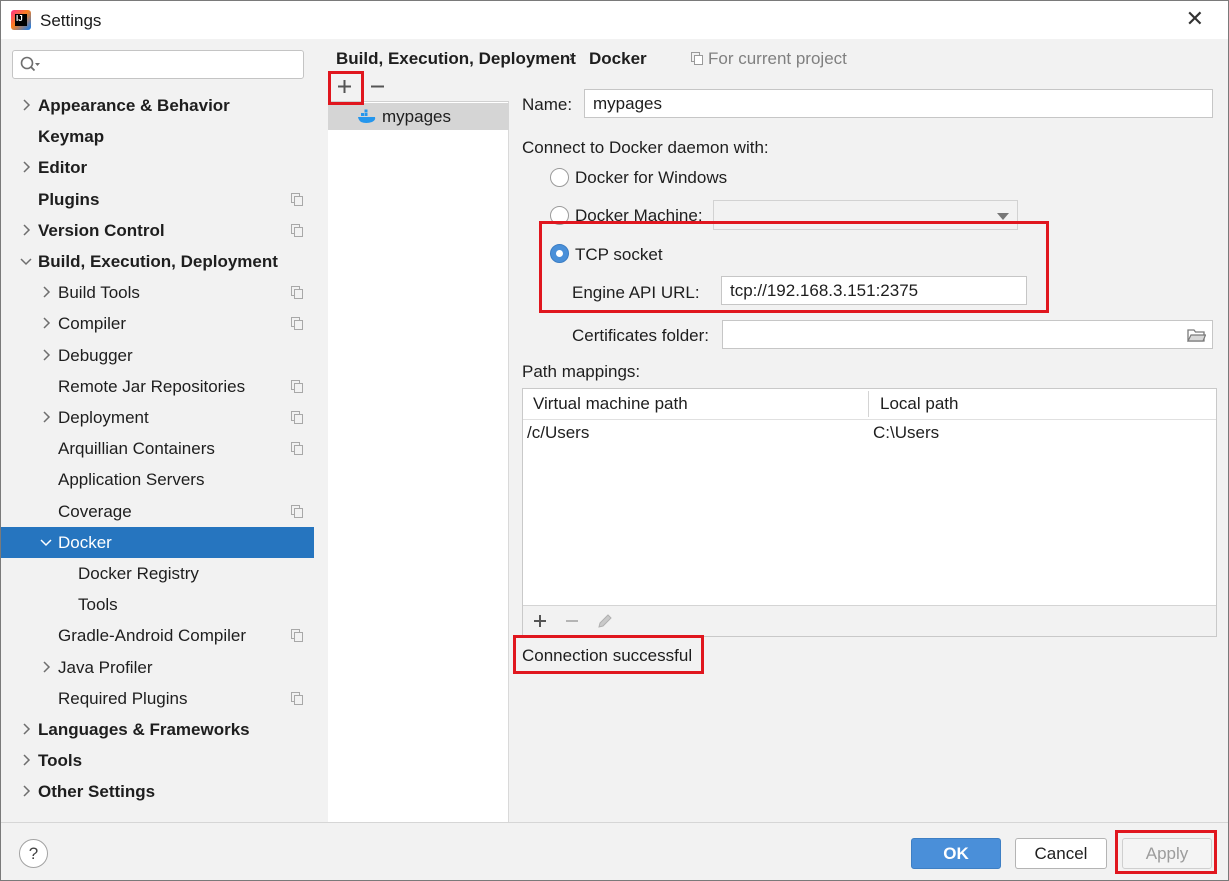  What do you see at coordinates (456, 59) in the screenshot?
I see `breadcrumb-parent: Build, Execution, Deployment` at bounding box center [456, 59].